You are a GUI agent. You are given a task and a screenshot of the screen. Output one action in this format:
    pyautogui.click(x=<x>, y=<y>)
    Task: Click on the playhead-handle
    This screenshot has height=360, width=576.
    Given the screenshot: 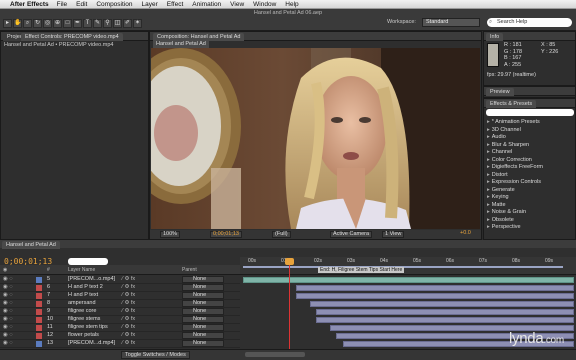 What is the action you would take?
    pyautogui.click(x=289, y=261)
    